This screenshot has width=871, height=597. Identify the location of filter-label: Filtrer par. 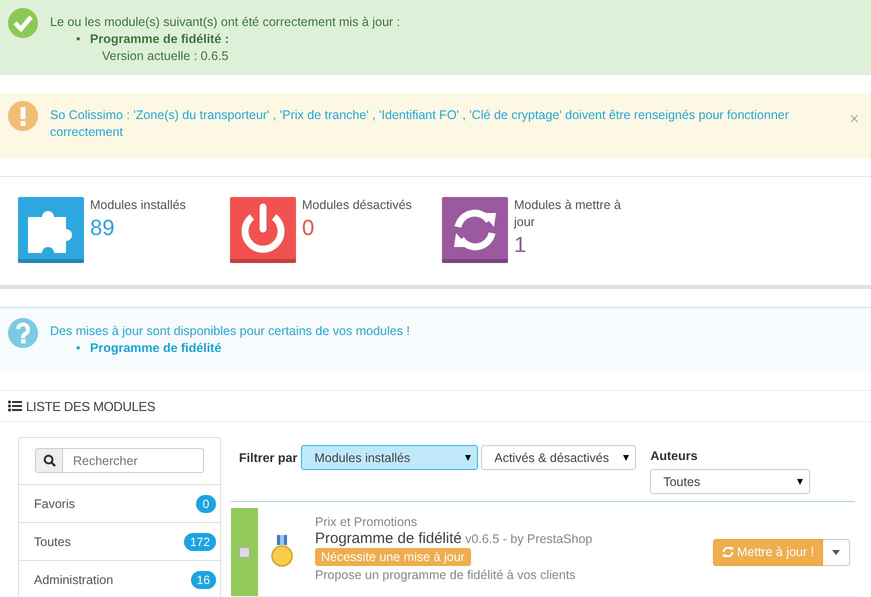
(268, 457).